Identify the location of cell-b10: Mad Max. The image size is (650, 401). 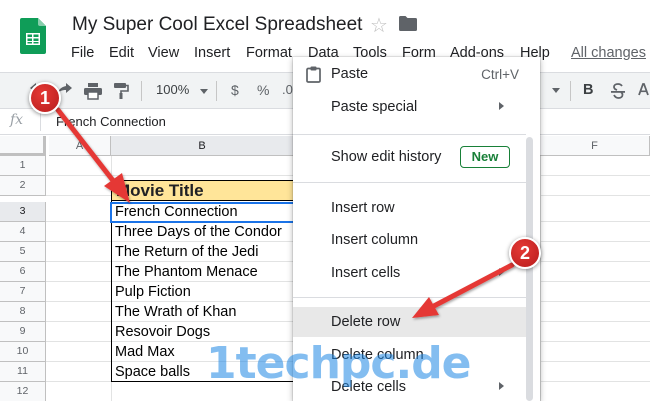
(145, 352).